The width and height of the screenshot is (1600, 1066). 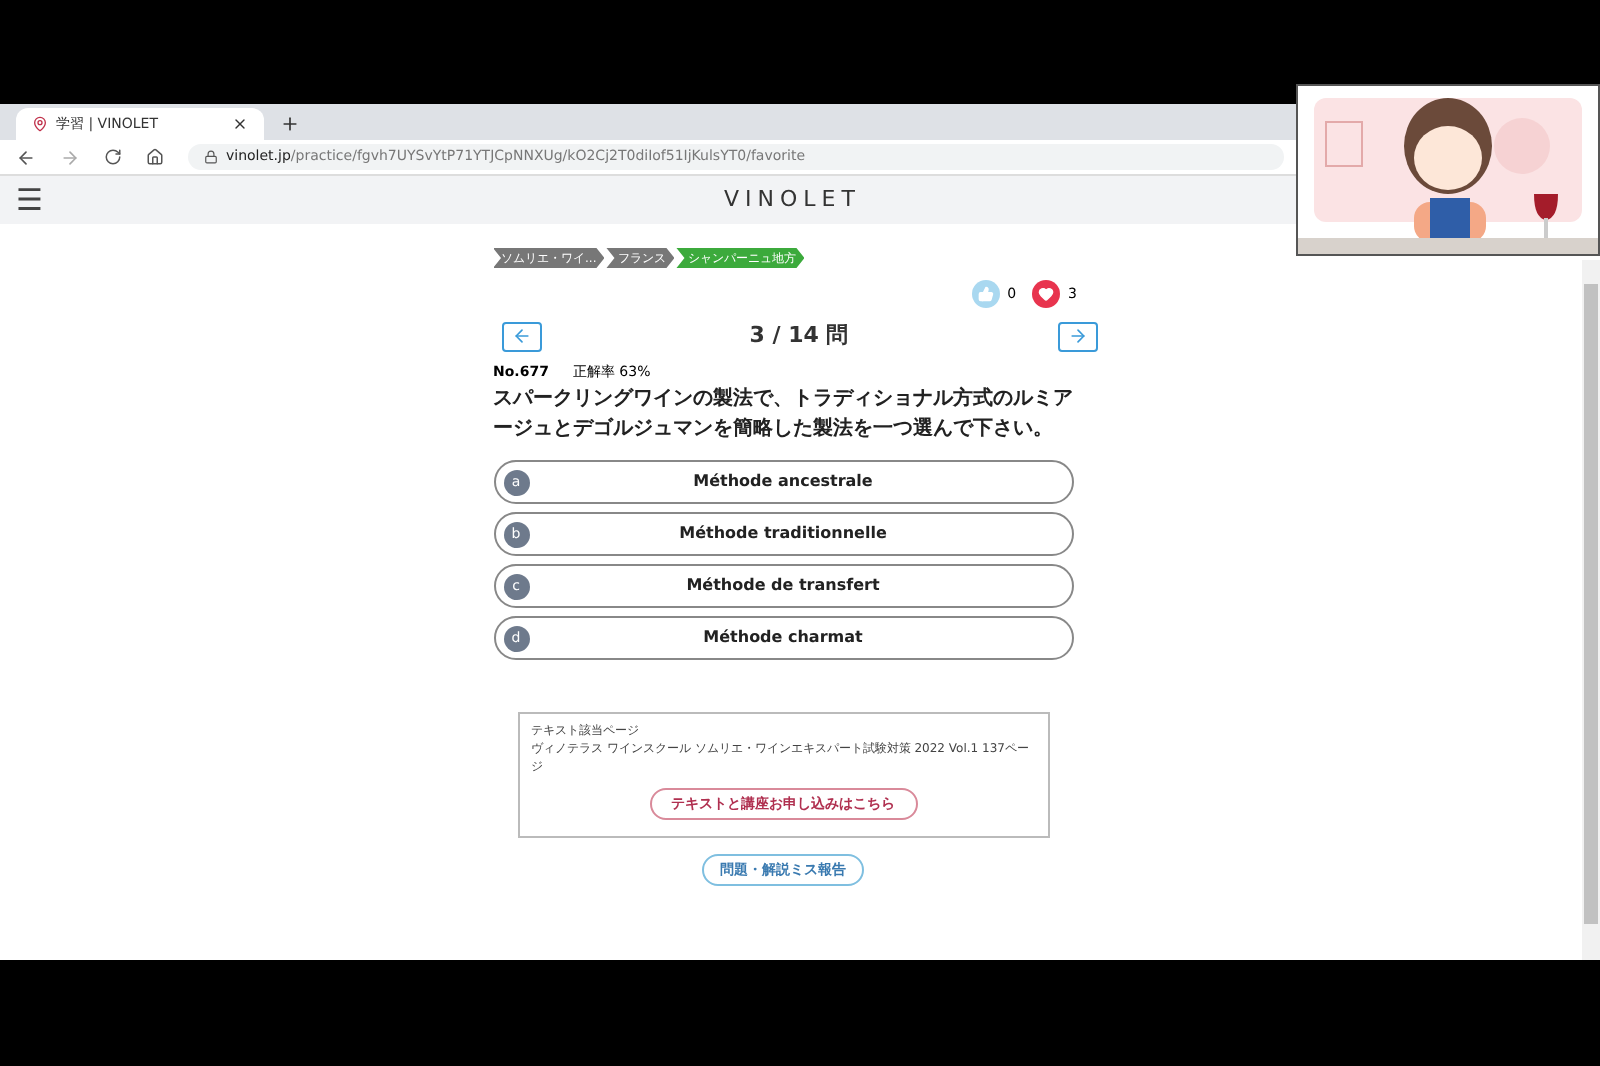 What do you see at coordinates (799, 336) in the screenshot?
I see `question-counter: 3 / 14 問` at bounding box center [799, 336].